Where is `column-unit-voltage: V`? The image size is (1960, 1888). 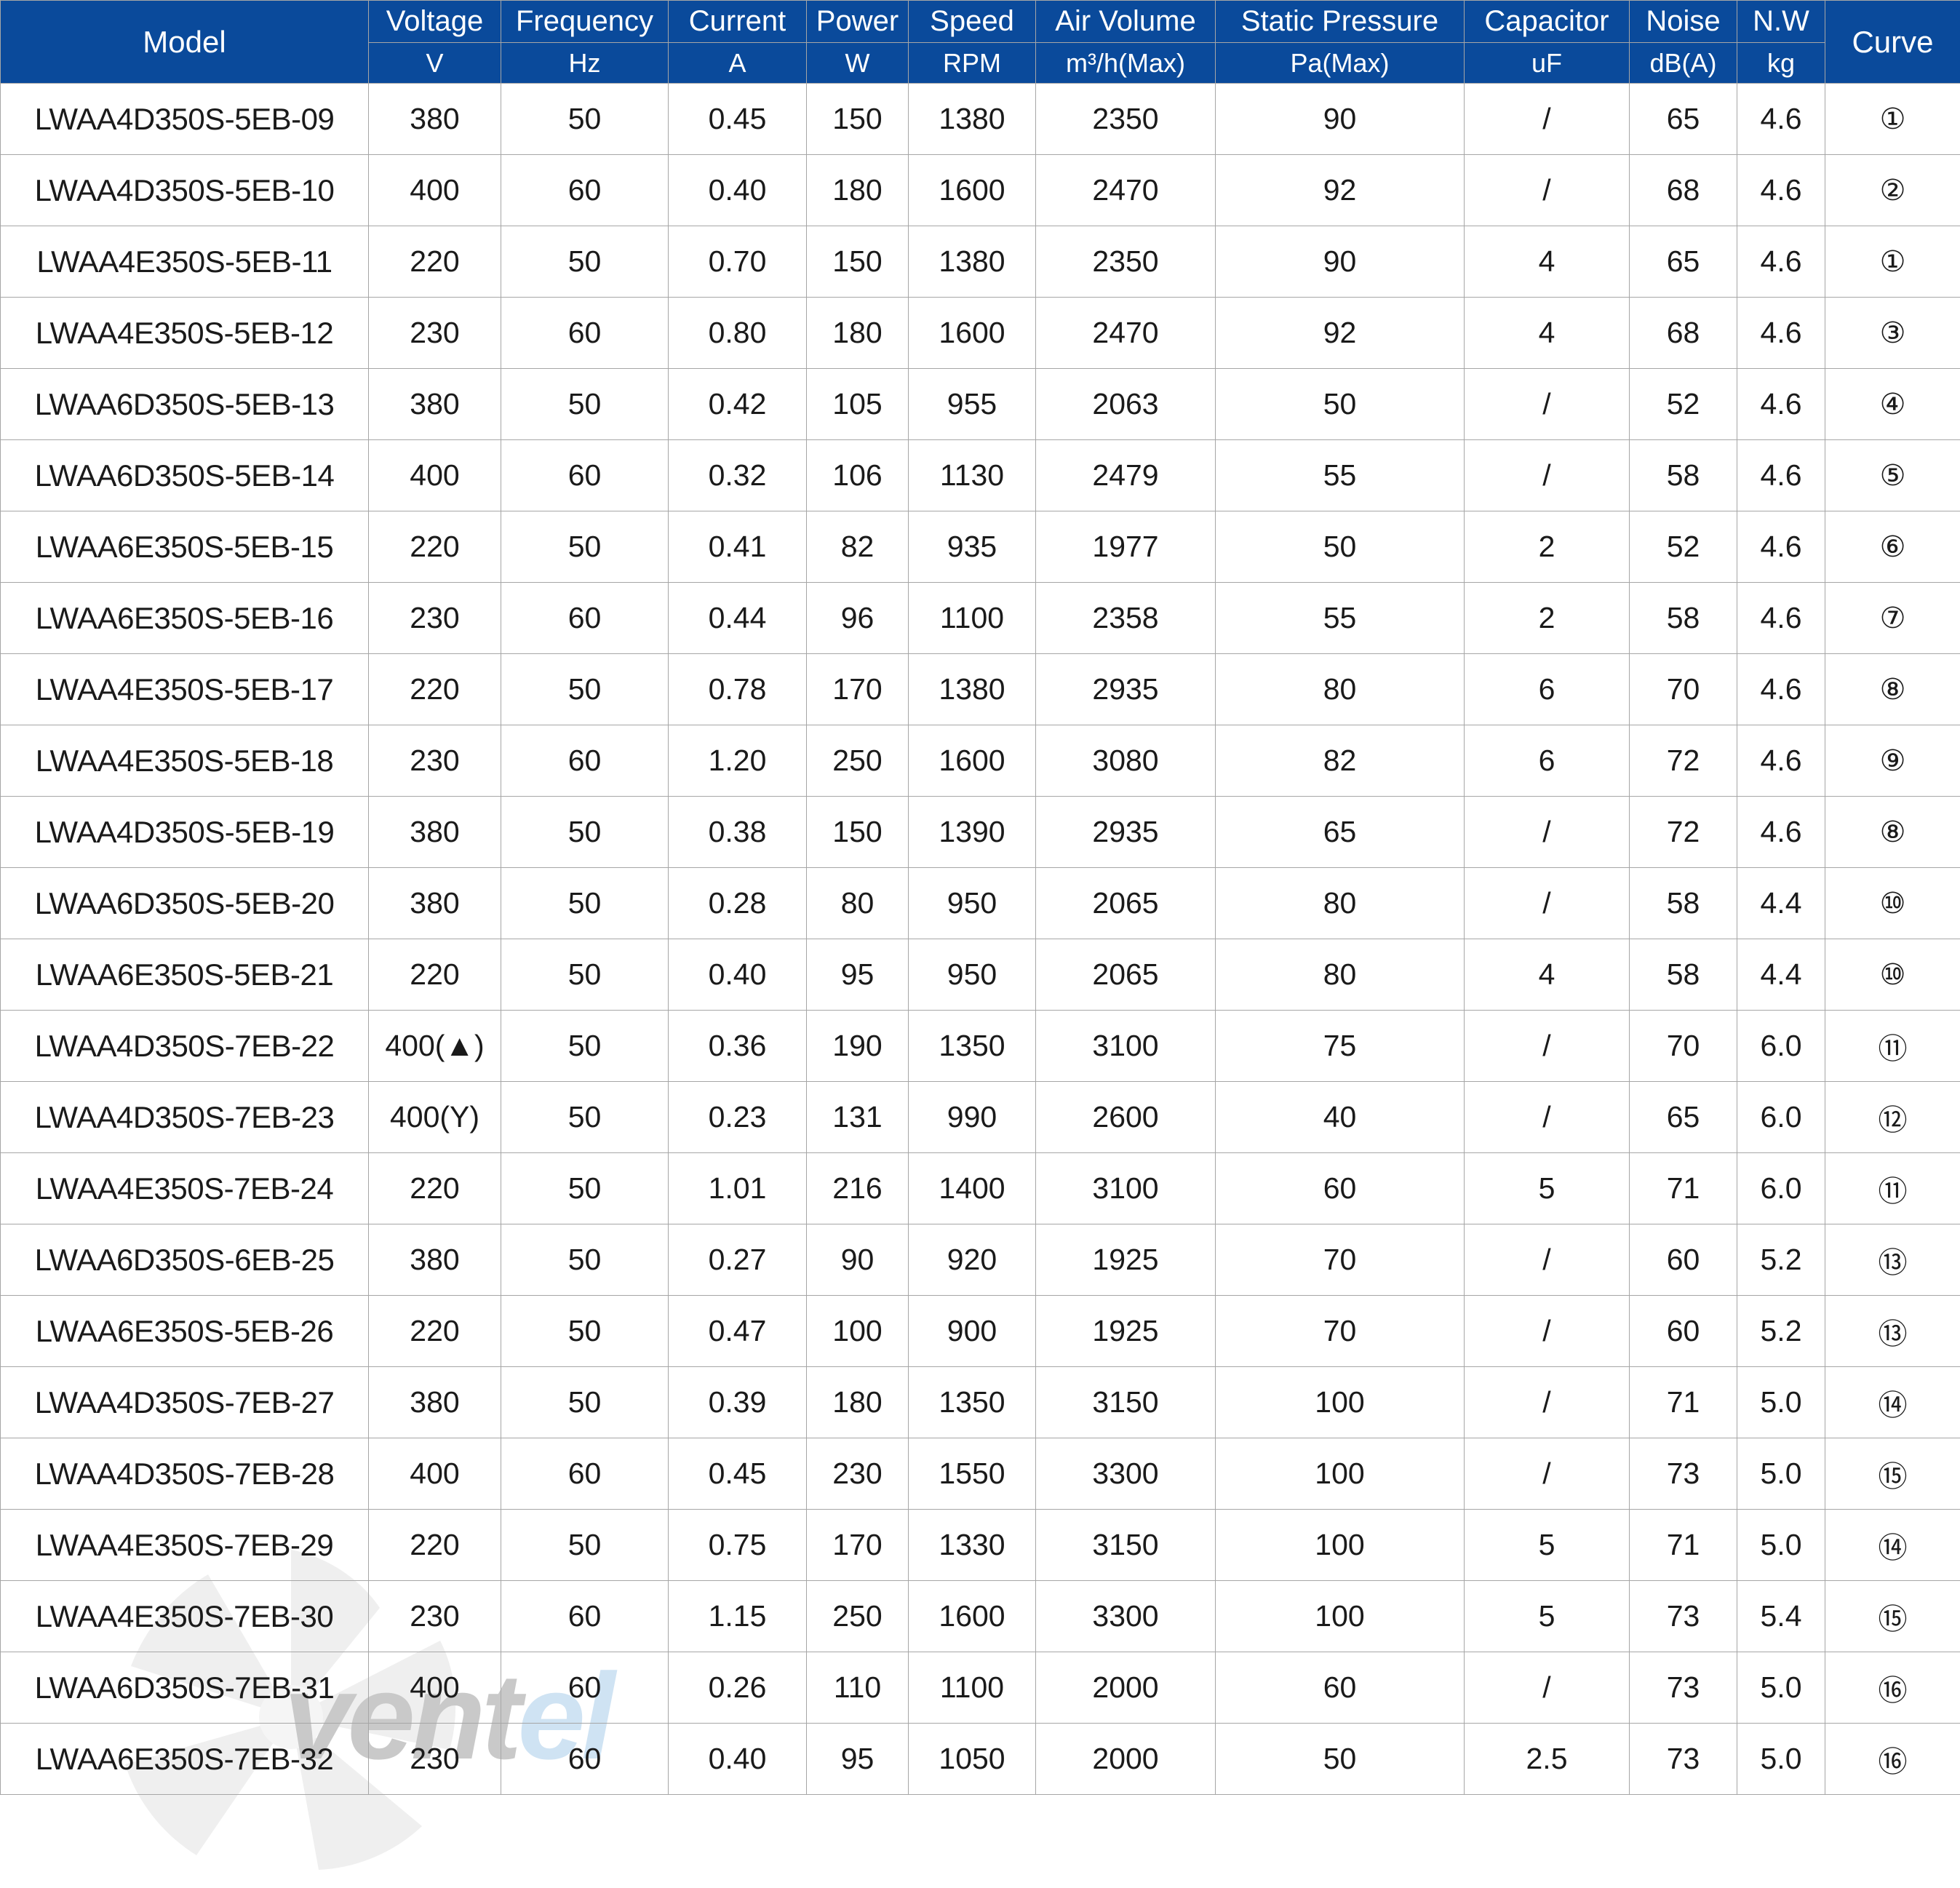
column-unit-voltage: V is located at coordinates (434, 63).